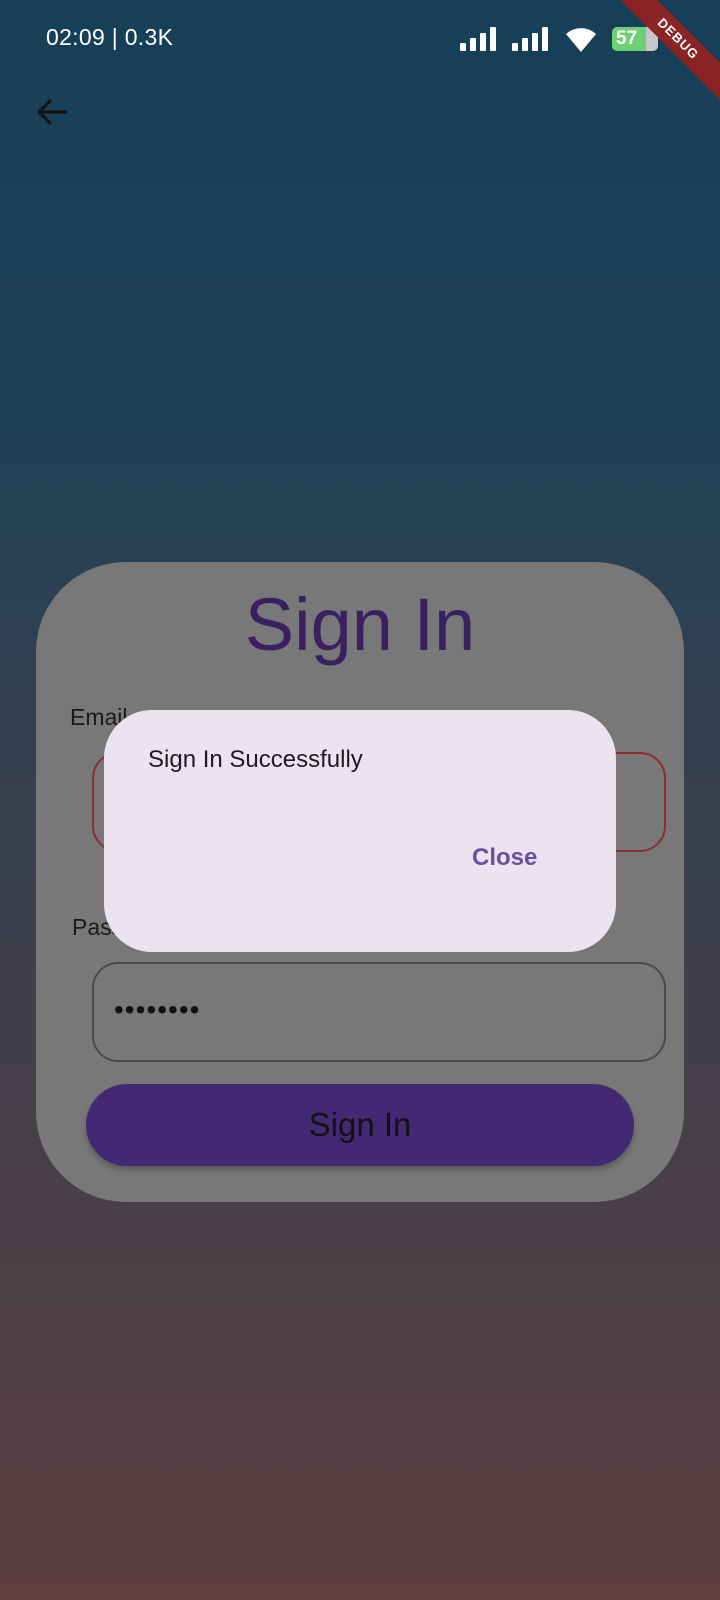 The height and width of the screenshot is (1600, 720). What do you see at coordinates (504, 858) in the screenshot?
I see `close-button: Close` at bounding box center [504, 858].